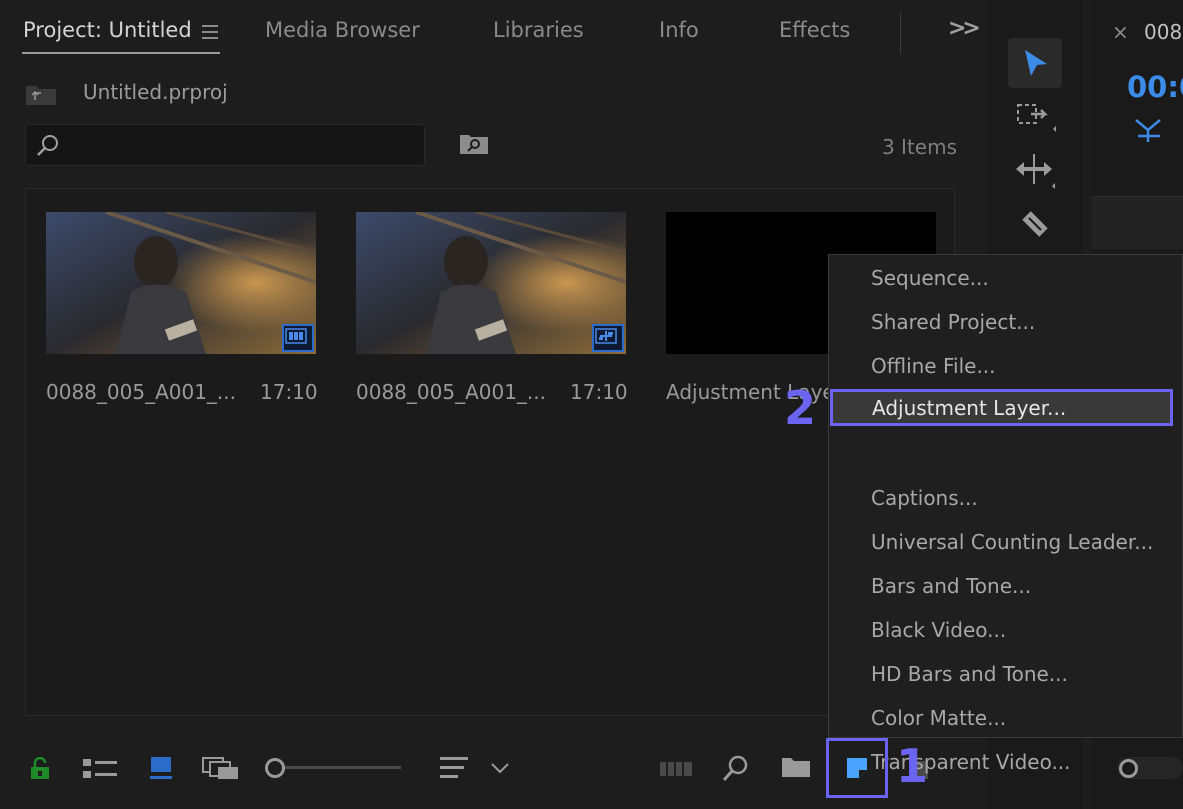 Image resolution: width=1183 pixels, height=809 pixels. I want to click on tab-media-browser: Media Browser, so click(342, 30).